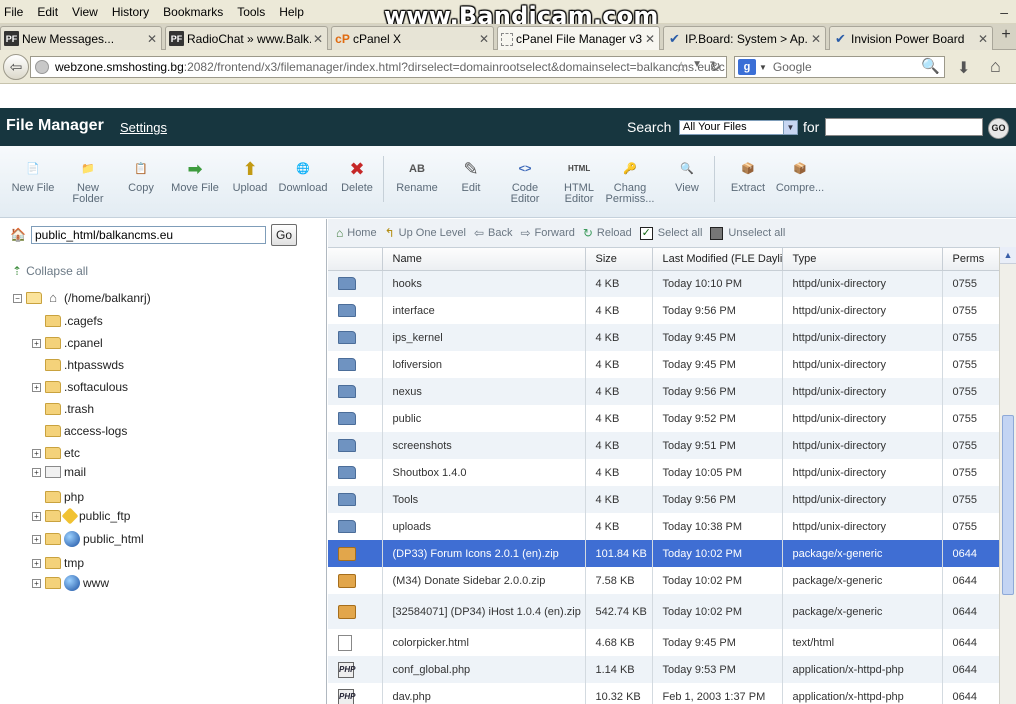 This screenshot has height=704, width=1016. What do you see at coordinates (1004, 12) in the screenshot?
I see `minimize-icon: –` at bounding box center [1004, 12].